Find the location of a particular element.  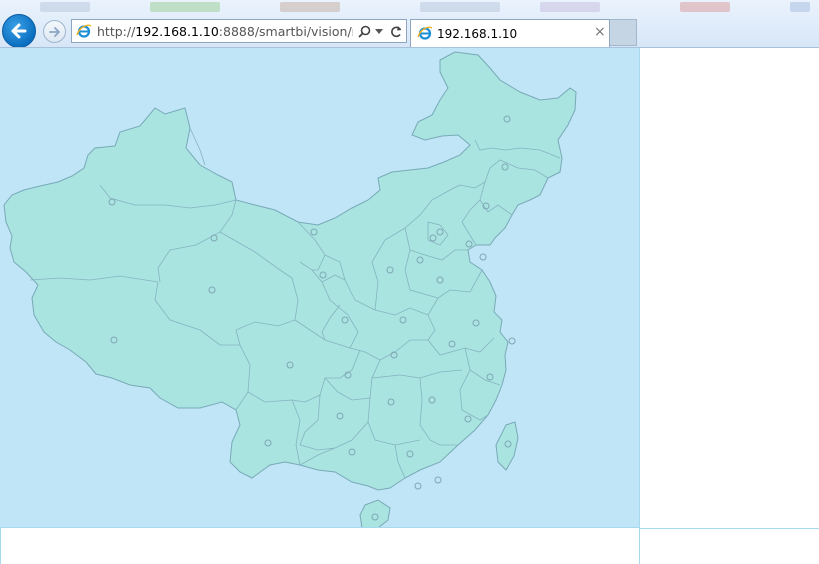

back-arrow-icon is located at coordinates (19, 31).